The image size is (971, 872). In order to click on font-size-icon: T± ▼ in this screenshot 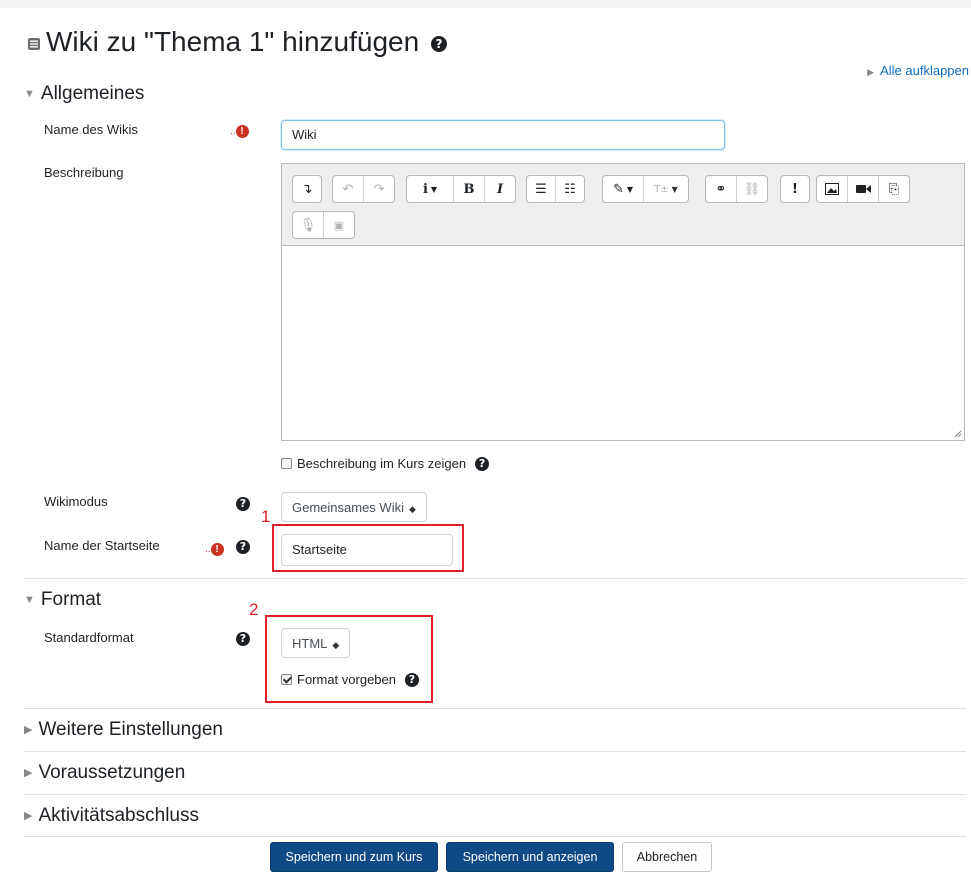, I will do `click(666, 189)`.